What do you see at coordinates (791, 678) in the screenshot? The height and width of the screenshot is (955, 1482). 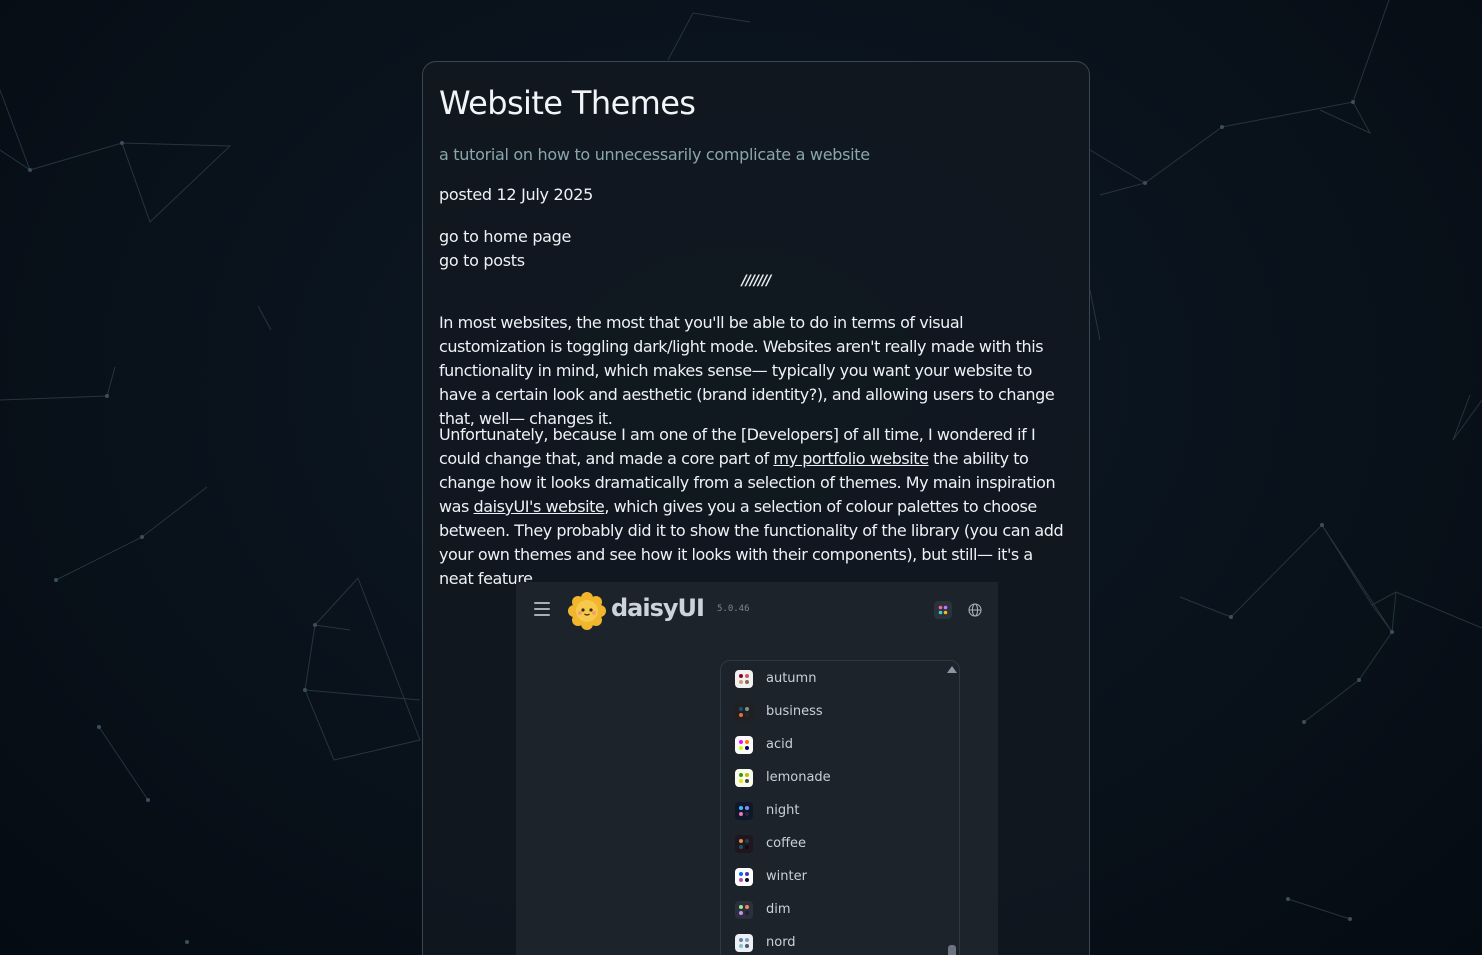 I see `theme-option-label: autumn` at bounding box center [791, 678].